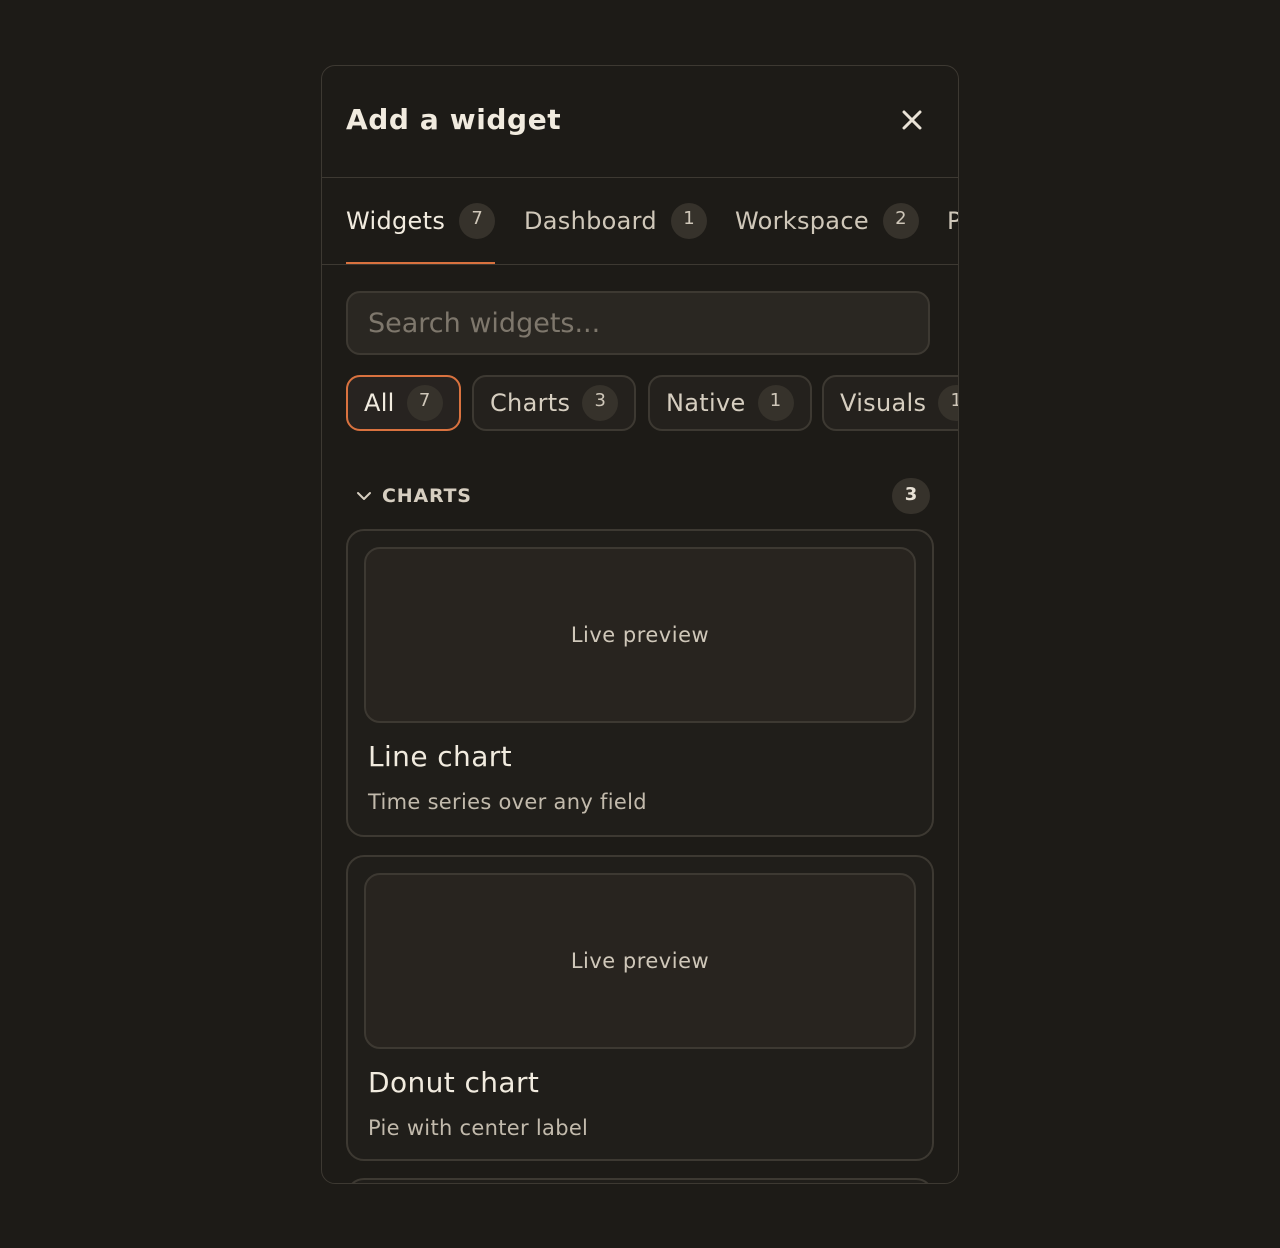  Describe the element at coordinates (477, 221) in the screenshot. I see `tab-count-badge: 7` at that location.